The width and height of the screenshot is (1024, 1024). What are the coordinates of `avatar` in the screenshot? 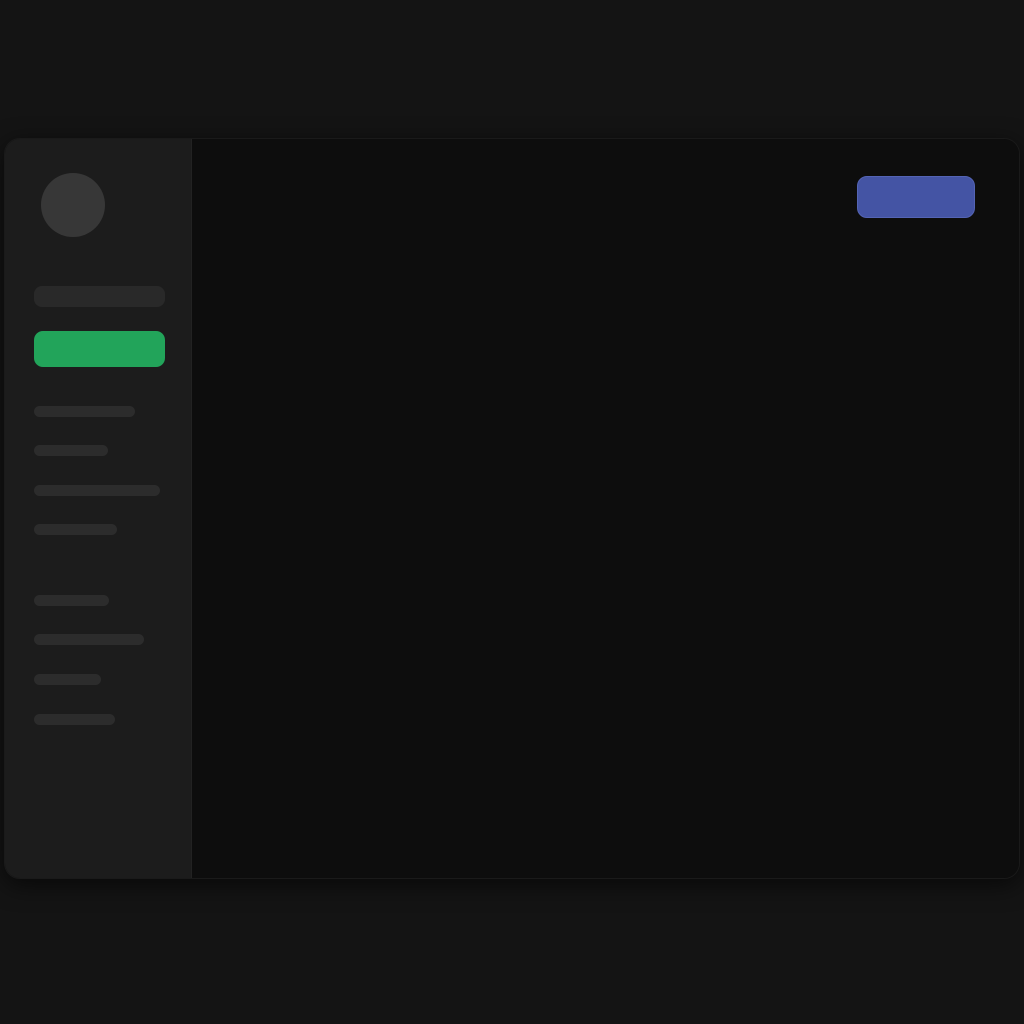 It's located at (73, 205).